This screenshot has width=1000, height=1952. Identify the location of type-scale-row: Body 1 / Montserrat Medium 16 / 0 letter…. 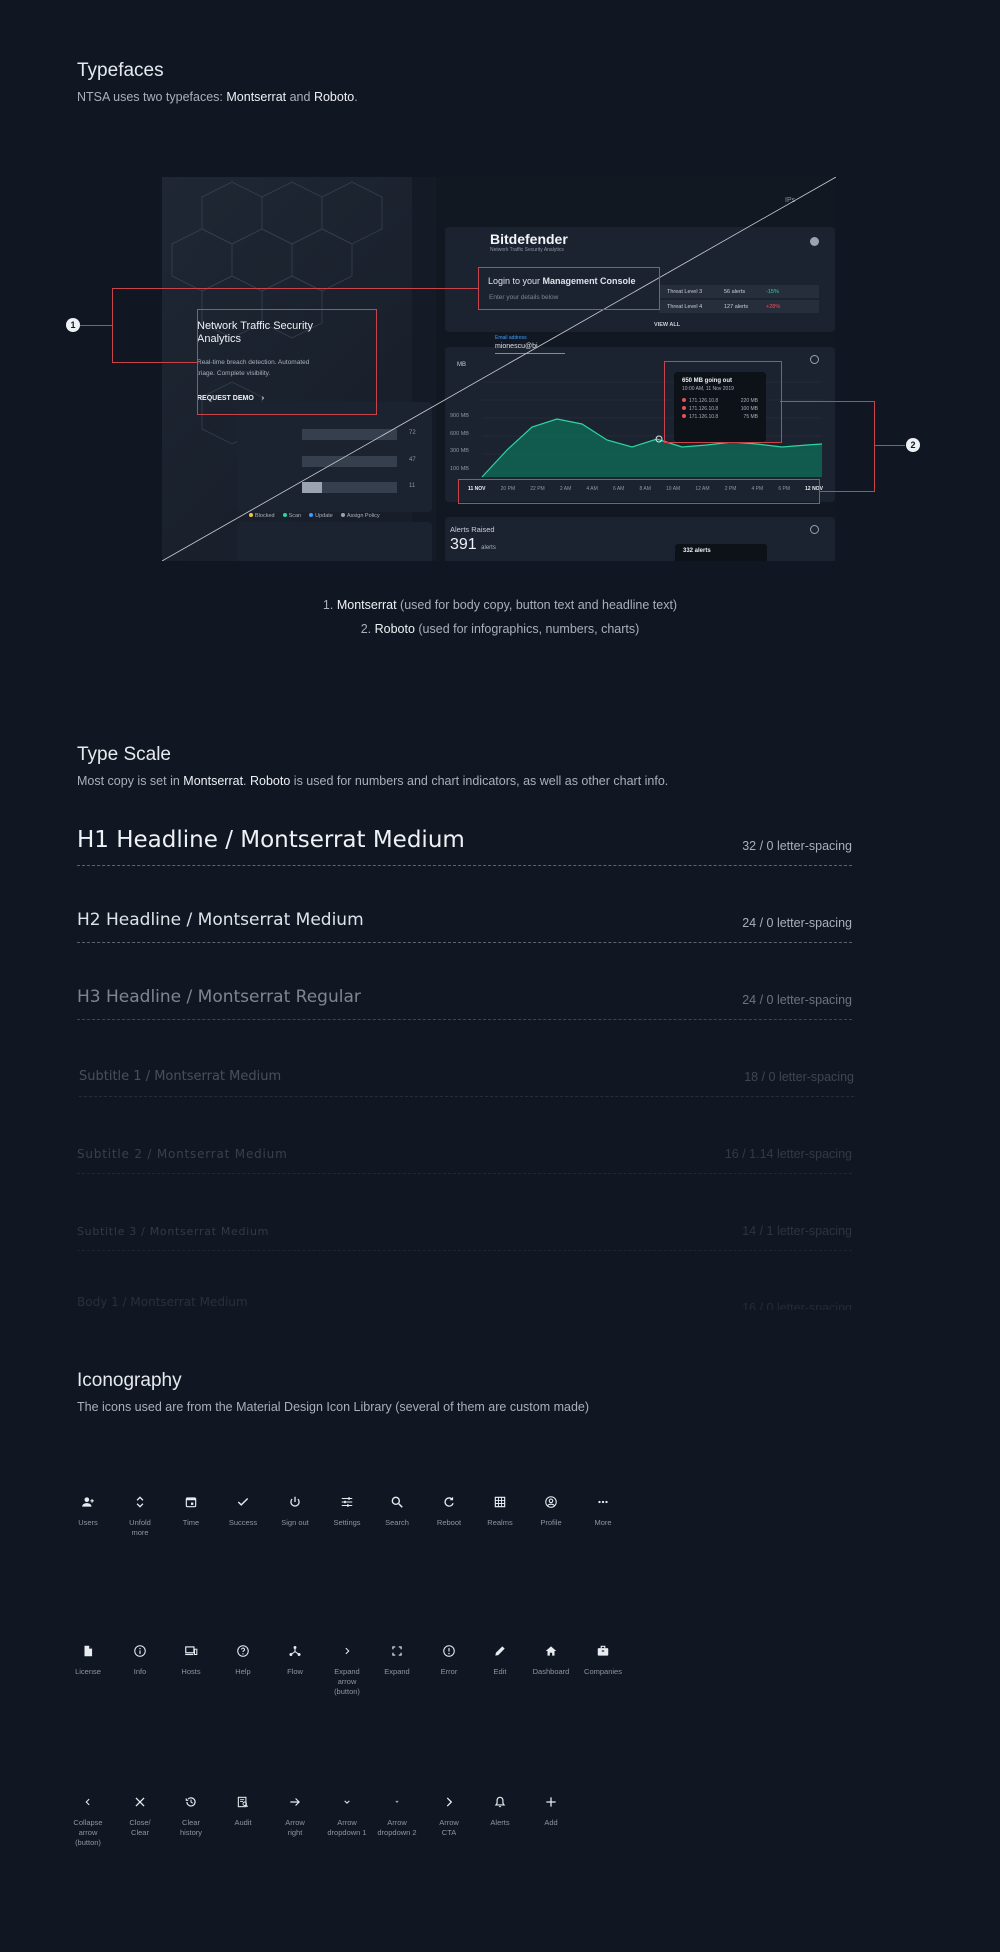
(464, 1300).